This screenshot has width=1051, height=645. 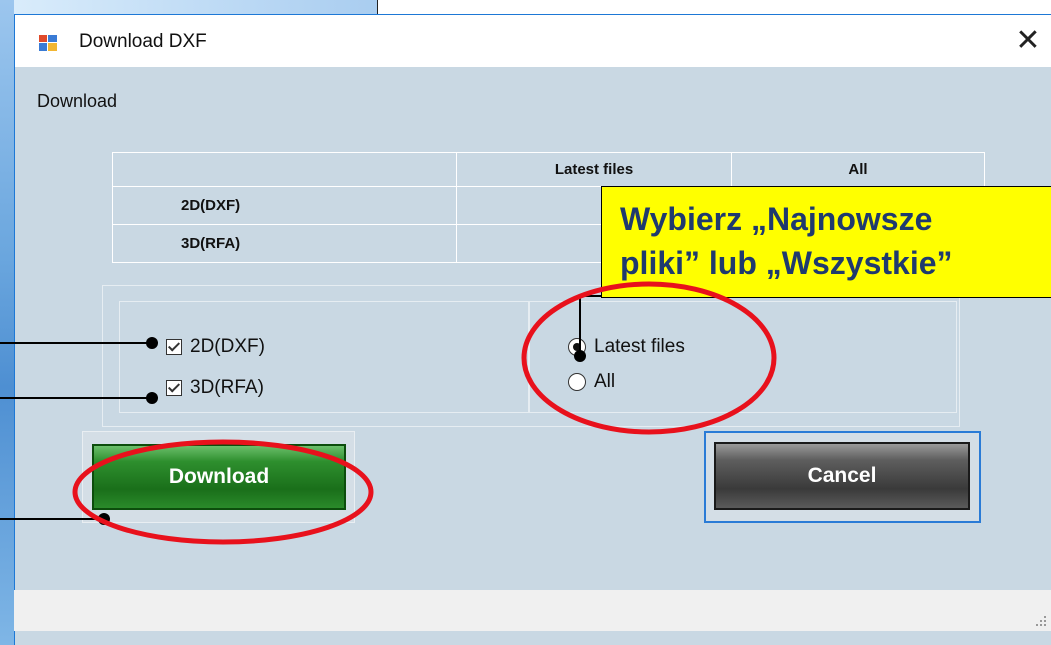 I want to click on checkbox-2d-dxf: 2D(DXF), so click(x=215, y=347).